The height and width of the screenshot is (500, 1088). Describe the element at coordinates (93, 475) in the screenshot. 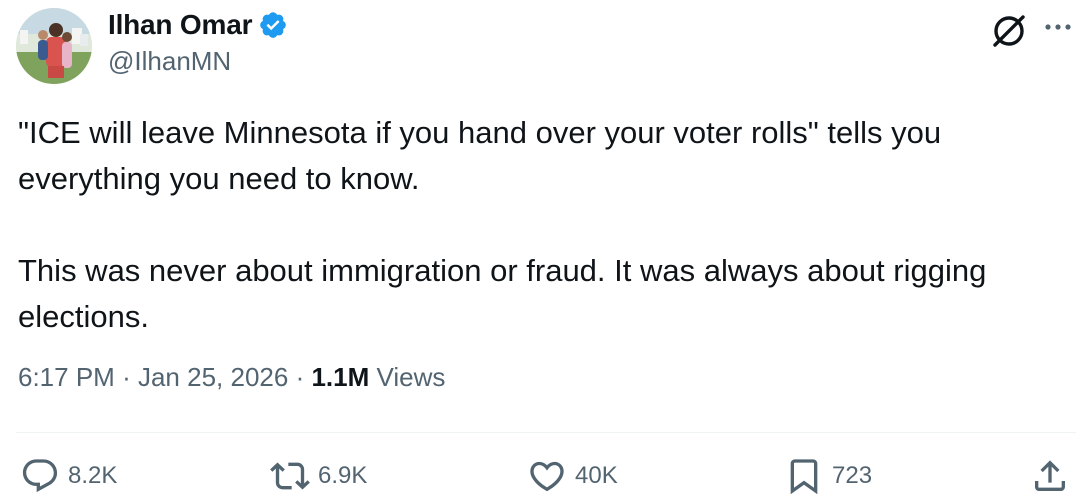

I see `reply-count: 8.2K` at that location.